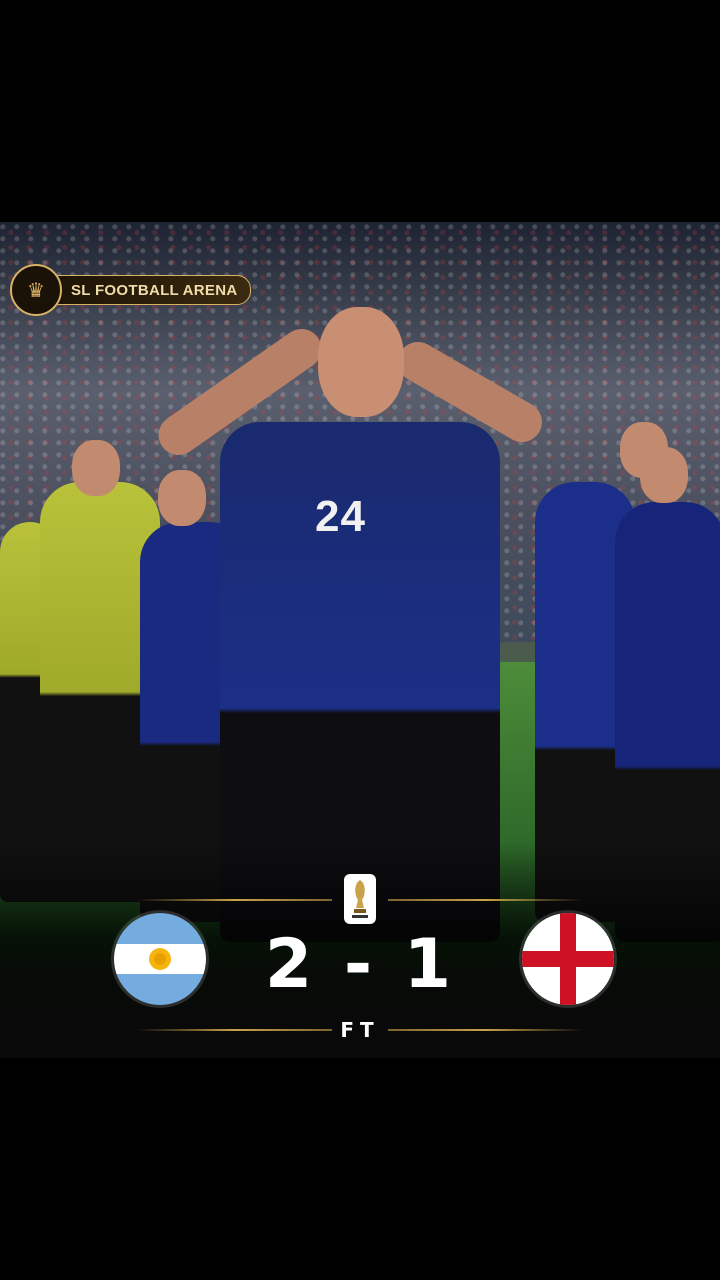 This screenshot has width=720, height=1280. I want to click on shirt-number: 24, so click(340, 516).